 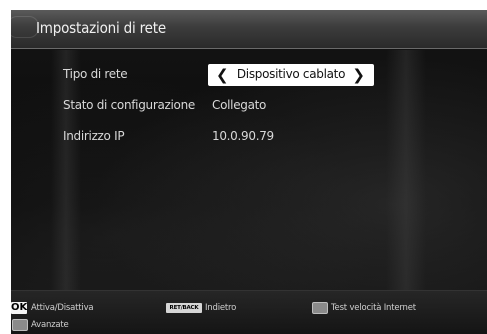 What do you see at coordinates (50, 325) in the screenshot?
I see `advanced-hint-label: Avanzate` at bounding box center [50, 325].